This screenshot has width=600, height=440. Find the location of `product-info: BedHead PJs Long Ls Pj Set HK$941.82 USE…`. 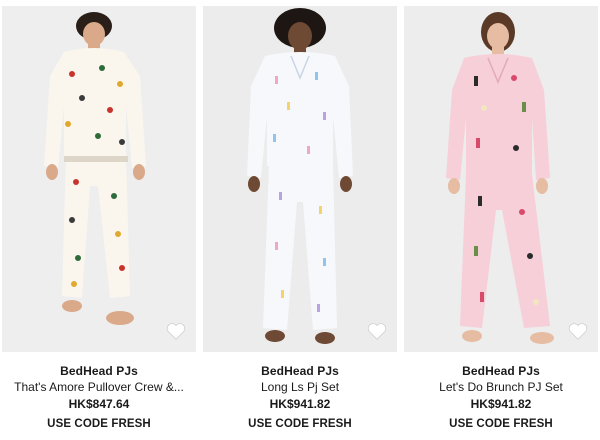

product-info: BedHead PJs Long Ls Pj Set HK$941.82 USE… is located at coordinates (300, 392).